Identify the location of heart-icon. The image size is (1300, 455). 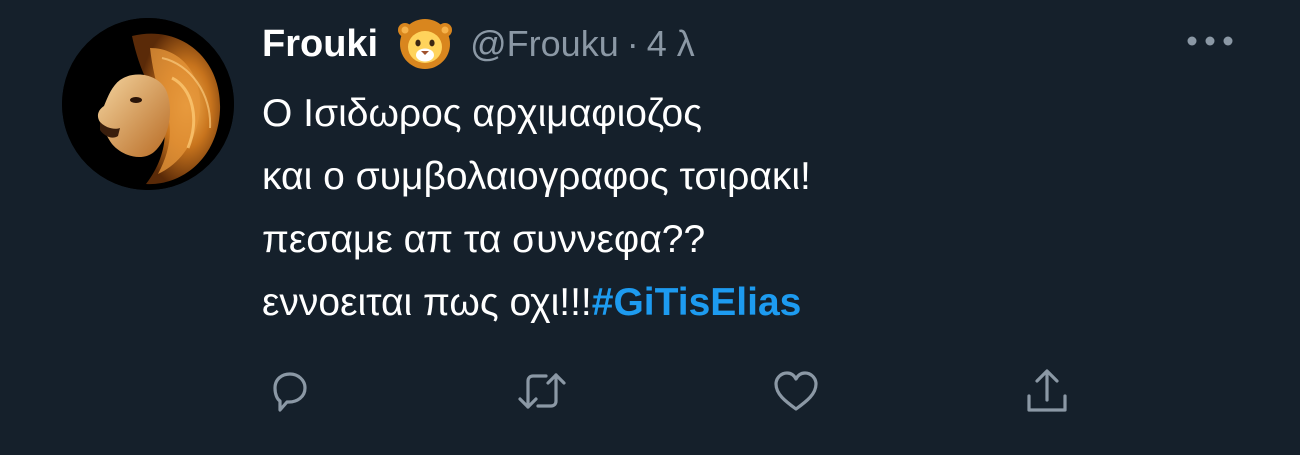
(796, 391).